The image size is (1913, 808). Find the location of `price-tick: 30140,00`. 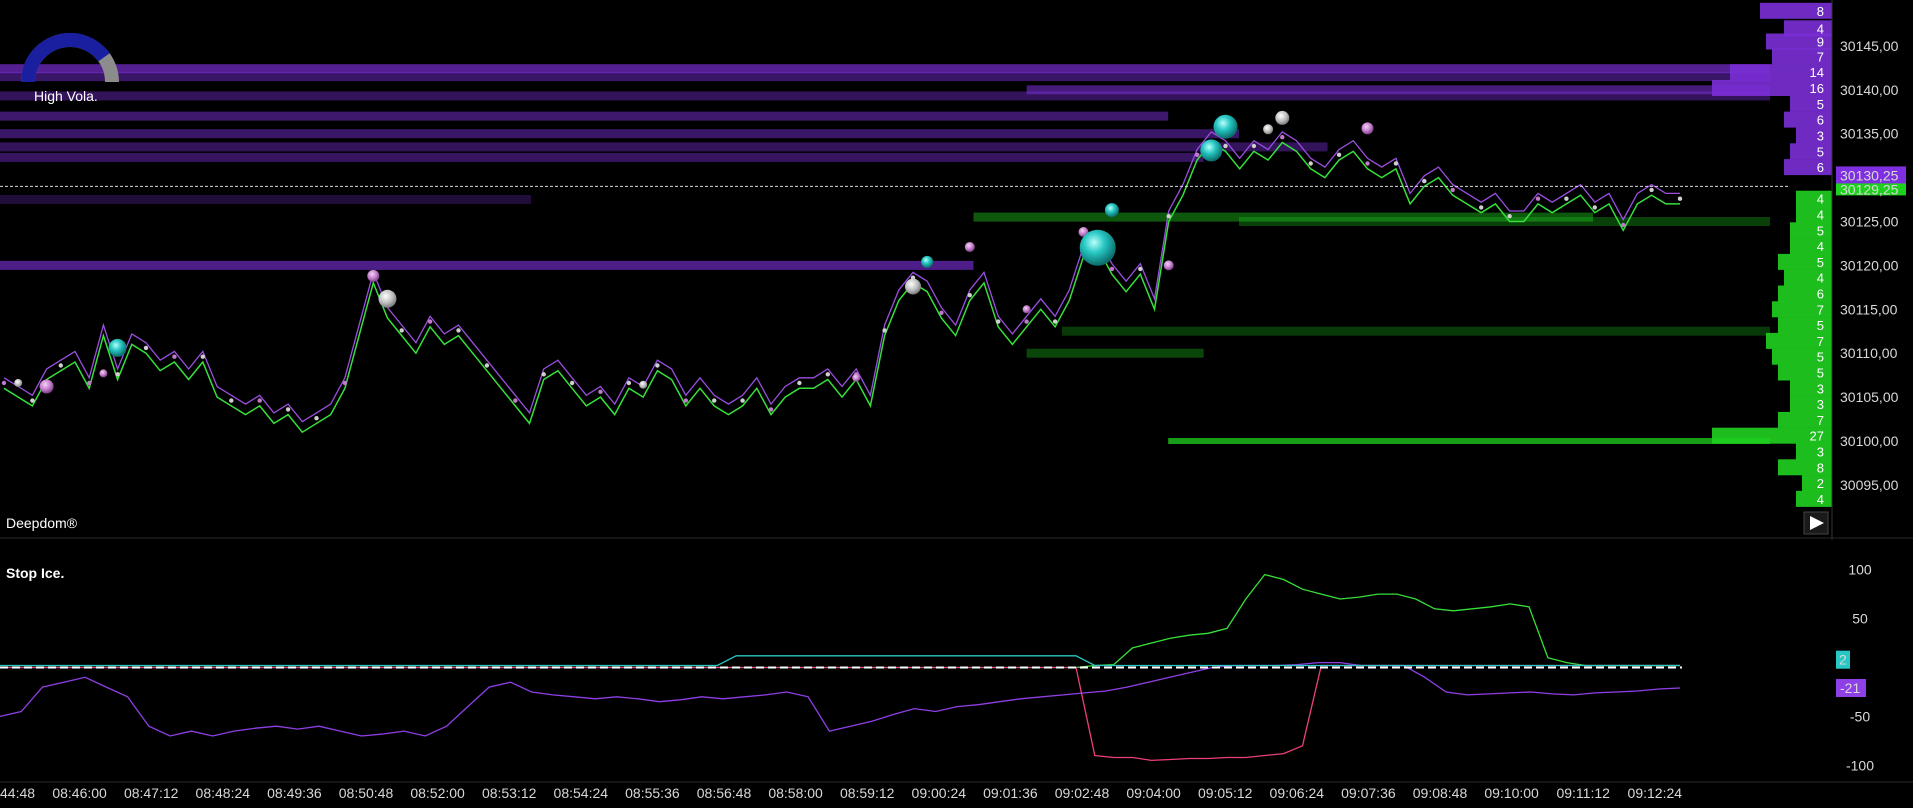

price-tick: 30140,00 is located at coordinates (1869, 90).